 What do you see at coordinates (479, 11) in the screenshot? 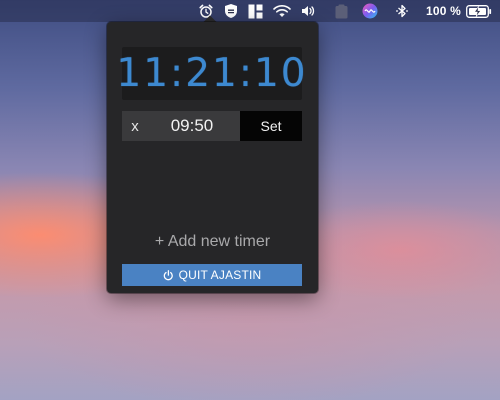
I see `battery-charging-icon` at bounding box center [479, 11].